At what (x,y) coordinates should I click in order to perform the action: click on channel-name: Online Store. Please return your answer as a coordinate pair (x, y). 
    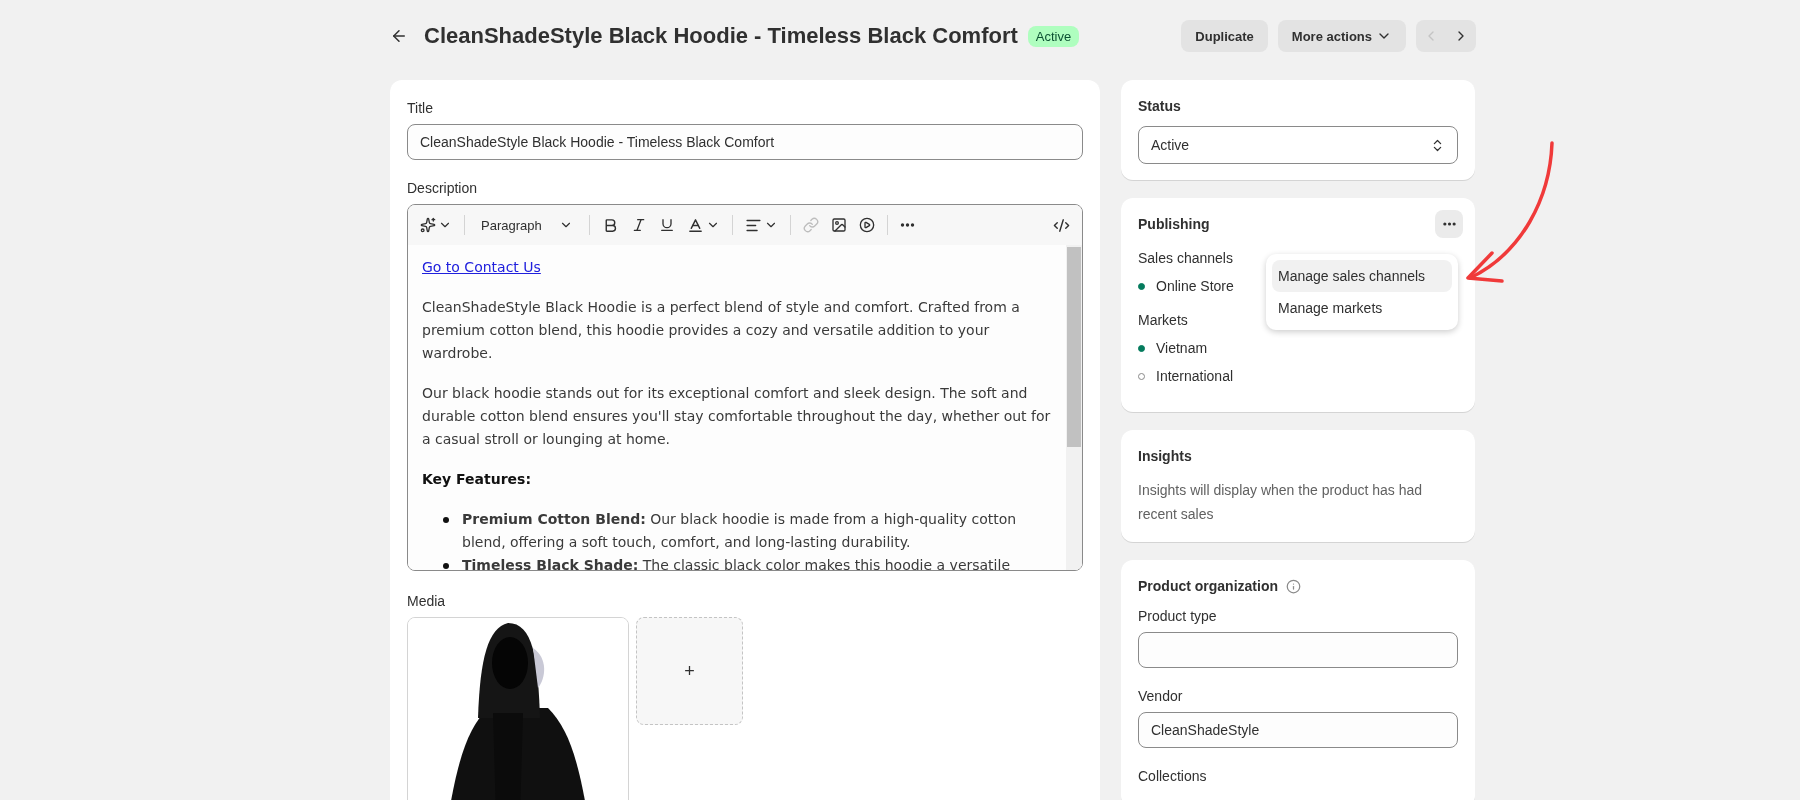
    Looking at the image, I should click on (1195, 286).